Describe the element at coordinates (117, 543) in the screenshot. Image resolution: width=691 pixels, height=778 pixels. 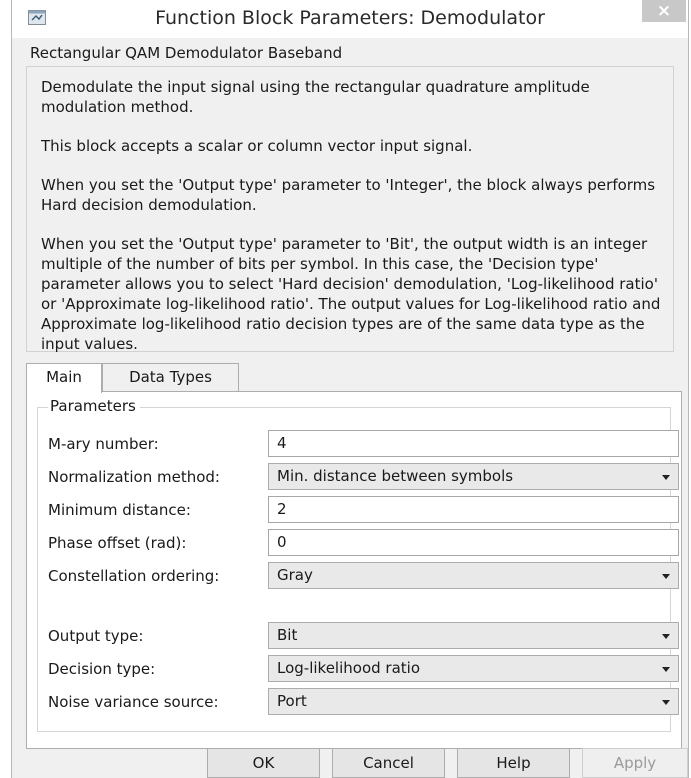
I see `phase-offset-label: Phase offset (rad):` at that location.